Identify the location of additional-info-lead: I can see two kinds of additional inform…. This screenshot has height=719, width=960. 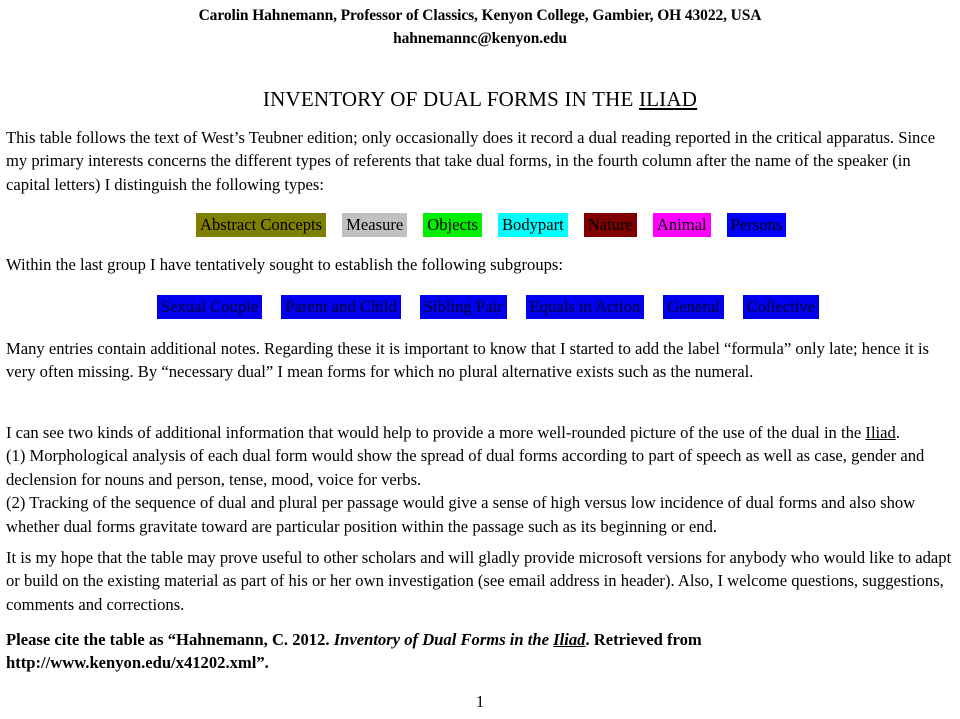
(482, 432).